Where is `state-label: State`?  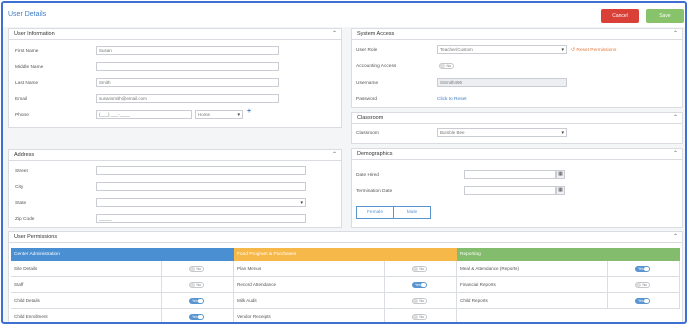 state-label: State is located at coordinates (21, 203).